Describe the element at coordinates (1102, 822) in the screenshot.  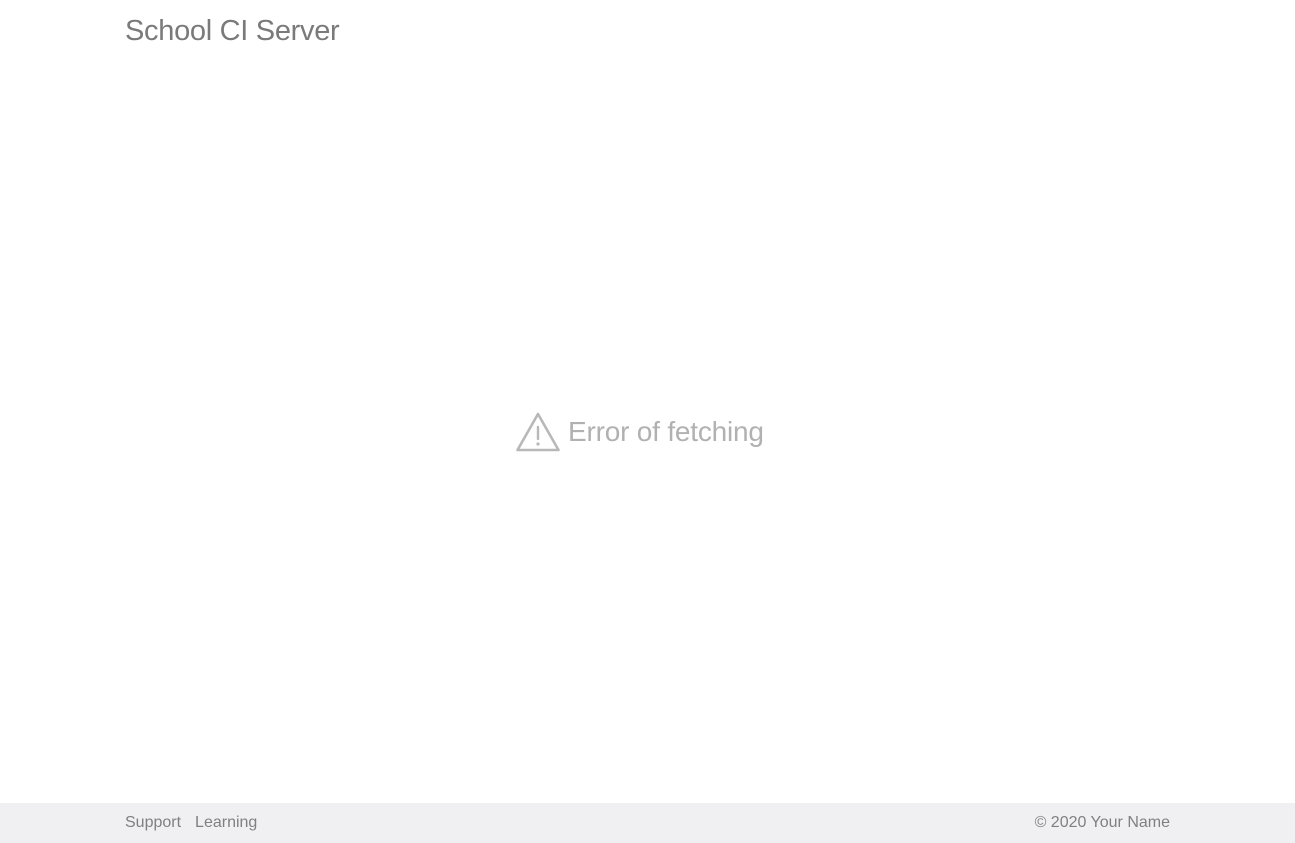
I see `copyright-text: © 2020 Your Name` at that location.